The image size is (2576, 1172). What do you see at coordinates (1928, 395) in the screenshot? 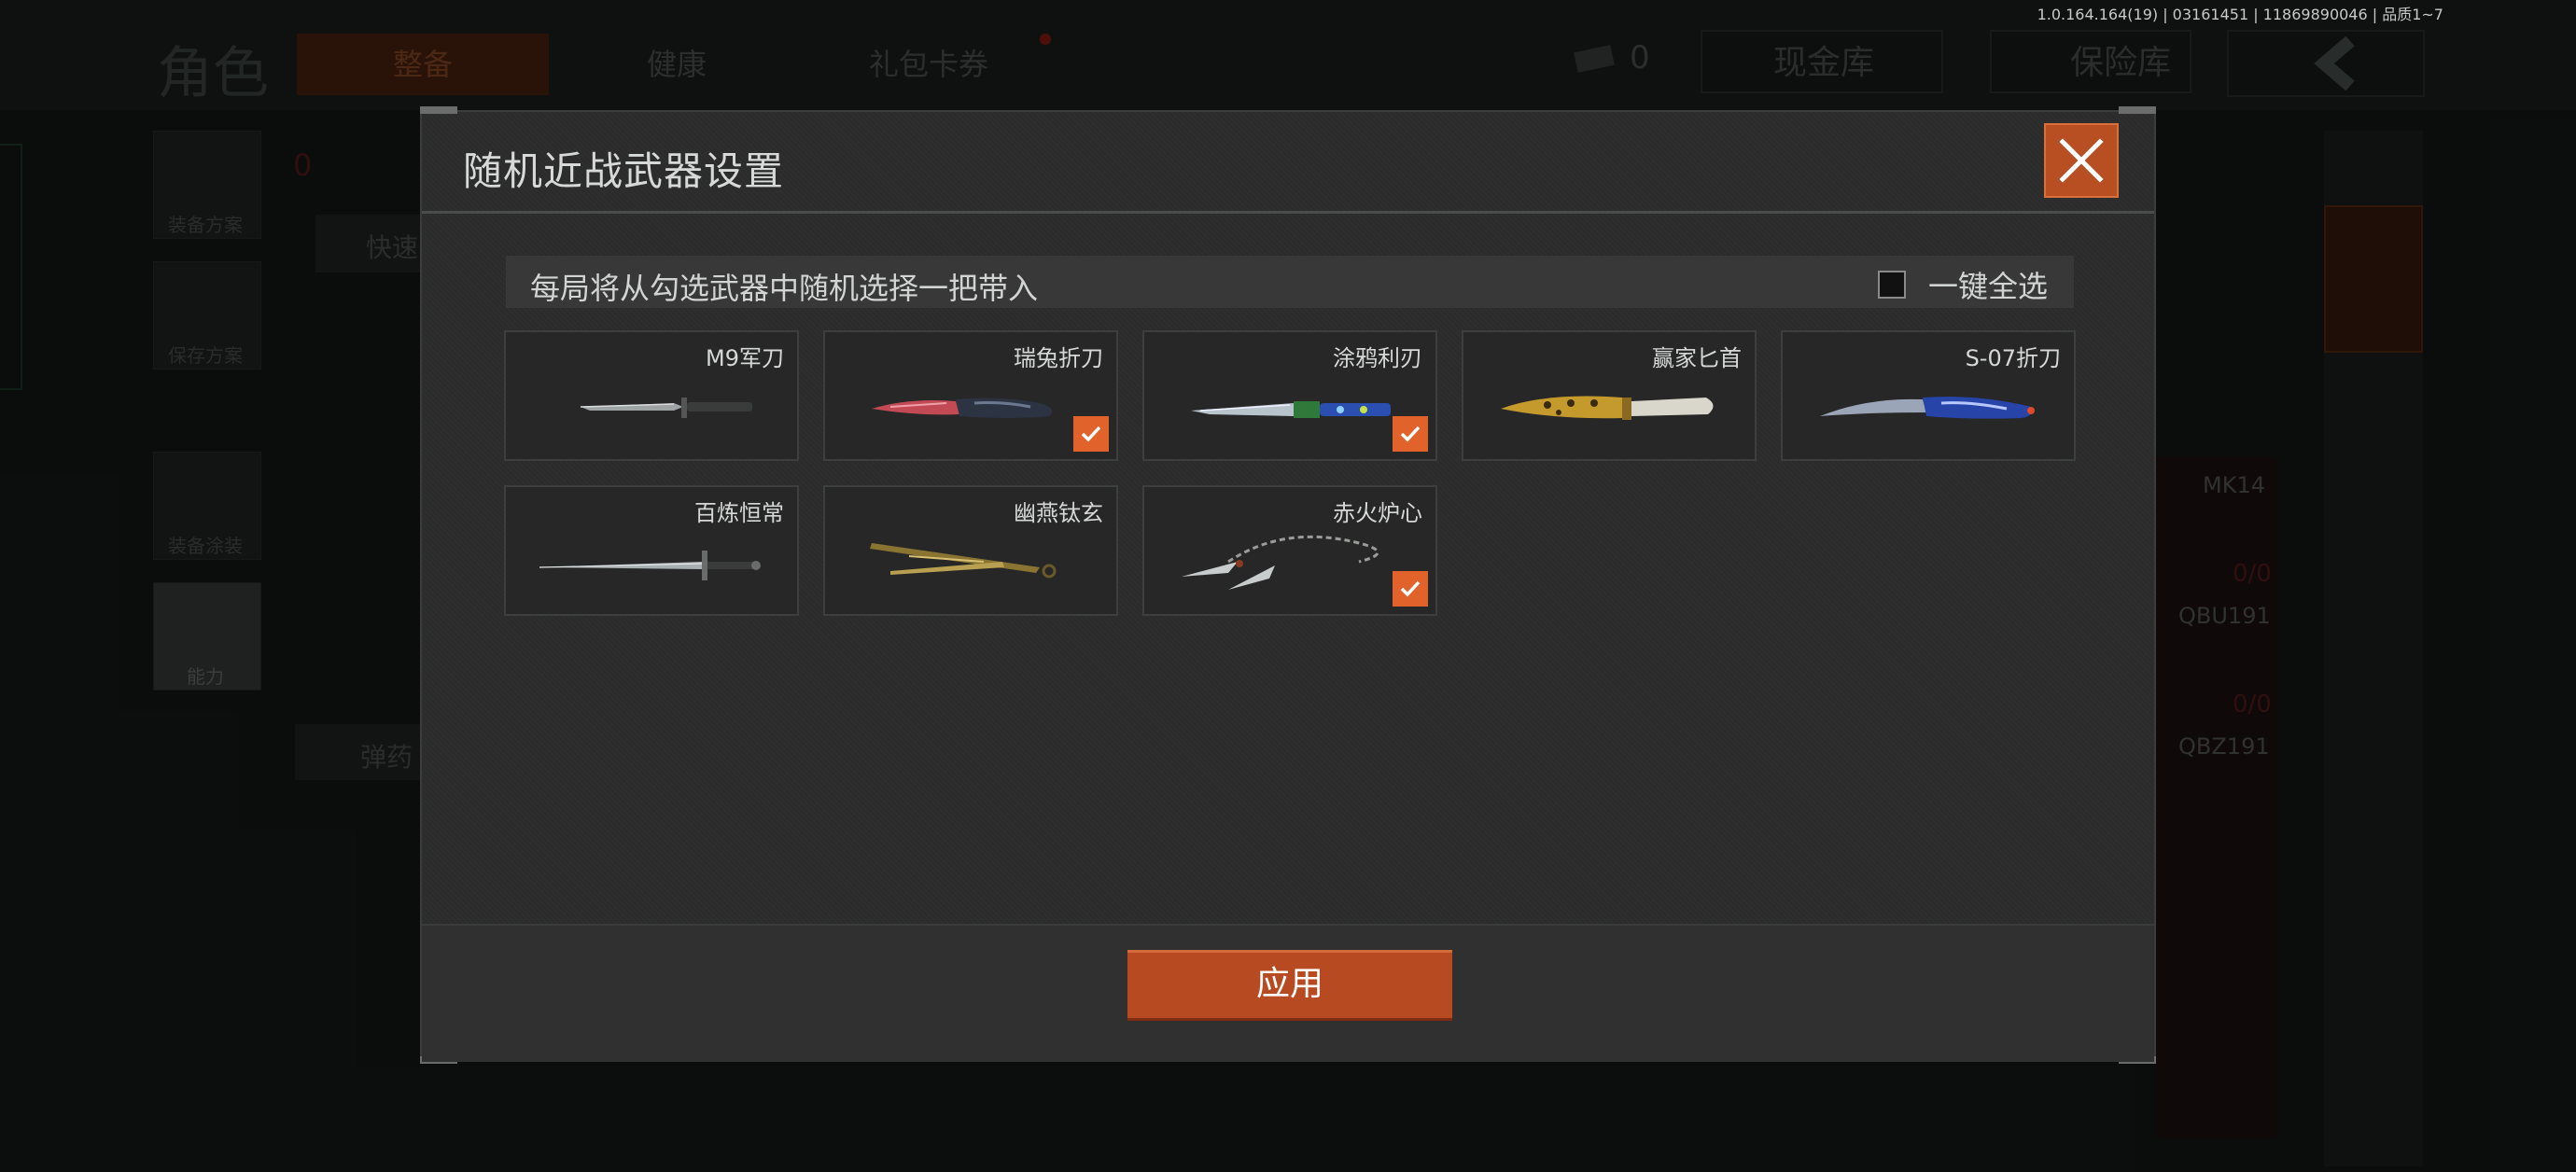
I see `weapon-card-s07: S-07折刀` at bounding box center [1928, 395].